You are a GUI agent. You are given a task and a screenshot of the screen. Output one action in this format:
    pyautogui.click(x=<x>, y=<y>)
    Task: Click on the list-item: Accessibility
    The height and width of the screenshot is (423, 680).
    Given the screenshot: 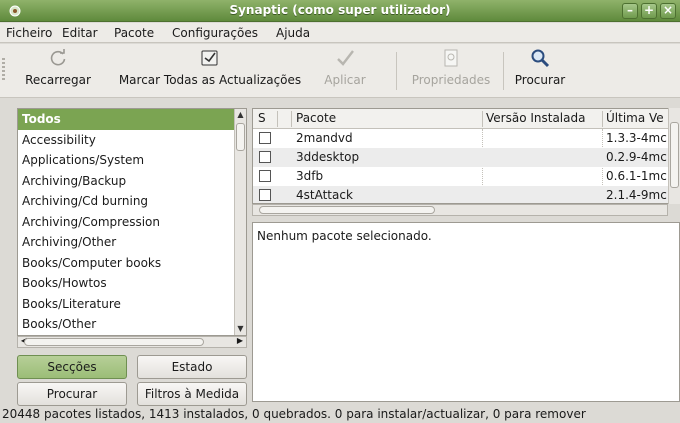 What is the action you would take?
    pyautogui.click(x=132, y=140)
    